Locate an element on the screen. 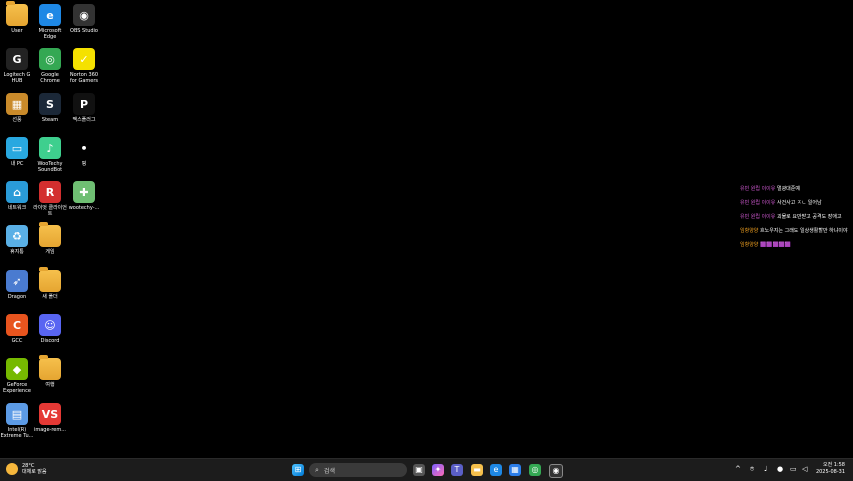 The width and height of the screenshot is (853, 481). app-icon: ♻ is located at coordinates (17, 236).